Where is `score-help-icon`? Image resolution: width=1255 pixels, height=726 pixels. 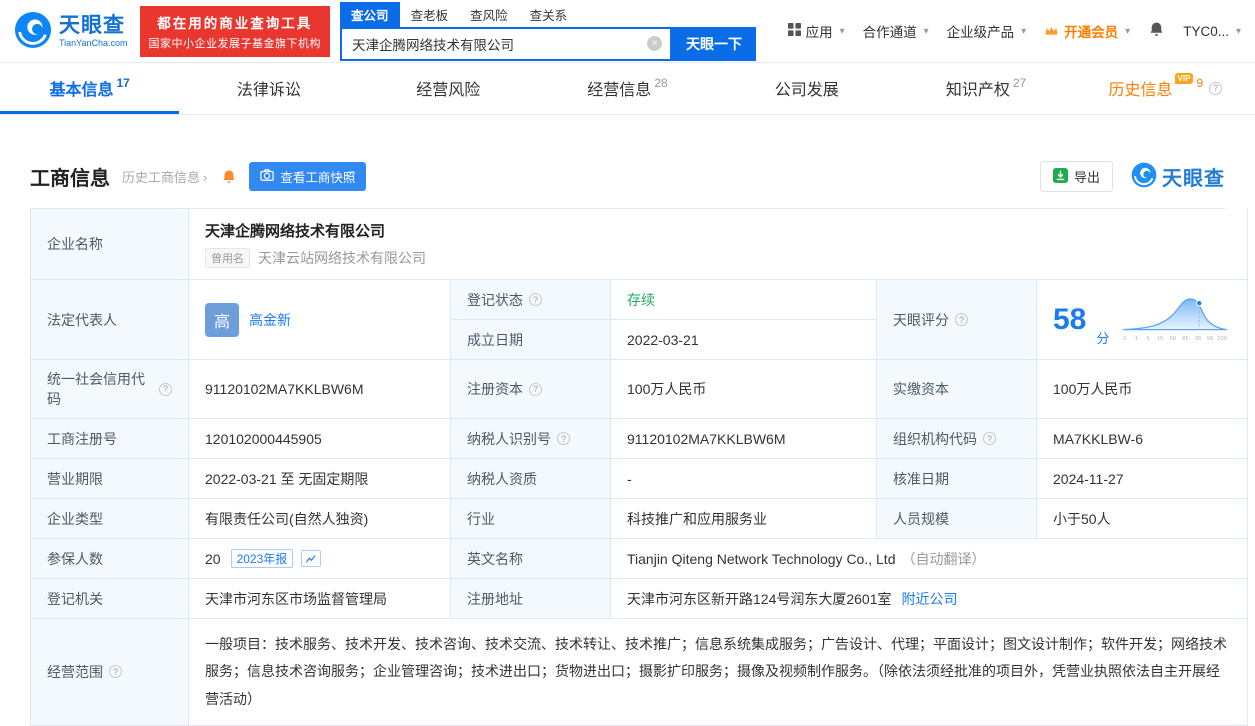
score-help-icon is located at coordinates (961, 319).